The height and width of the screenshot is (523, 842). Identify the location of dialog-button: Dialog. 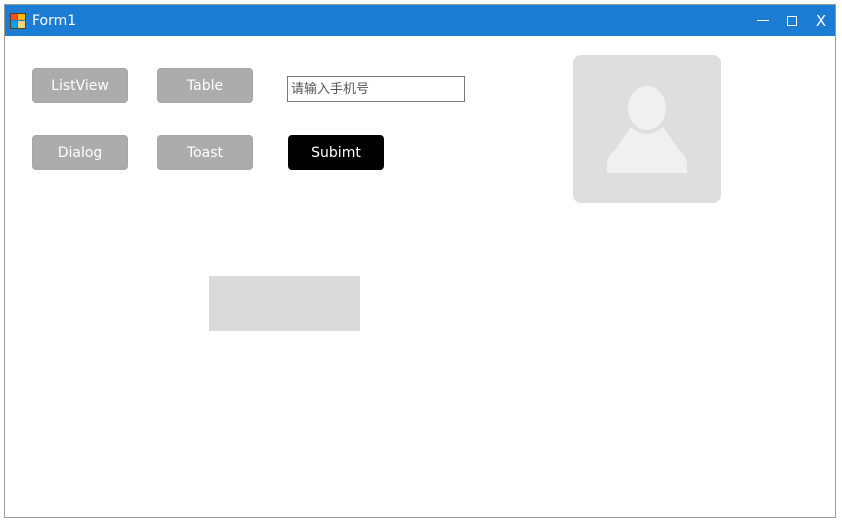
(80, 152).